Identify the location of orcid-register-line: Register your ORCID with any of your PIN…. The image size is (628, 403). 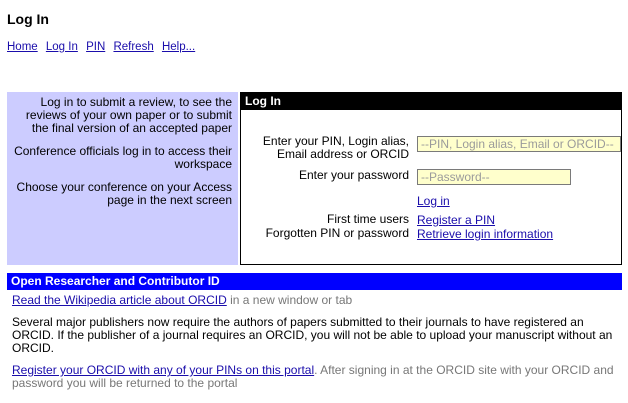
(314, 377).